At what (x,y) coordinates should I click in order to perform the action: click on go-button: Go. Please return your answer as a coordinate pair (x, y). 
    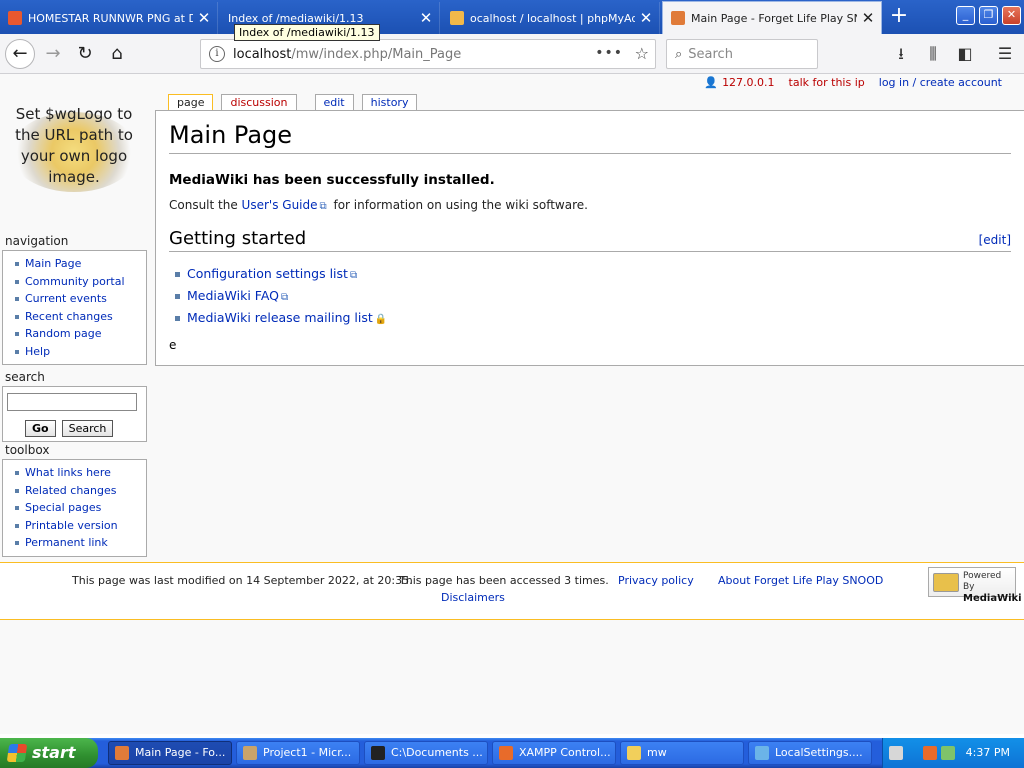
    Looking at the image, I should click on (40, 428).